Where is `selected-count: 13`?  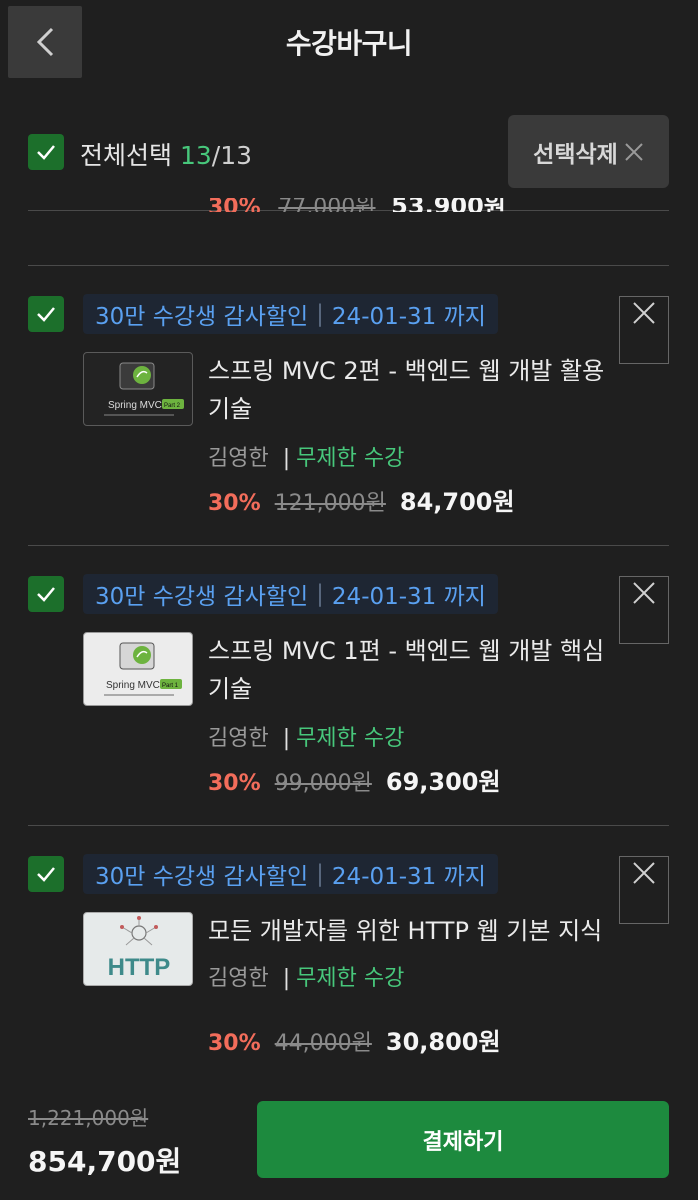 selected-count: 13 is located at coordinates (195, 155).